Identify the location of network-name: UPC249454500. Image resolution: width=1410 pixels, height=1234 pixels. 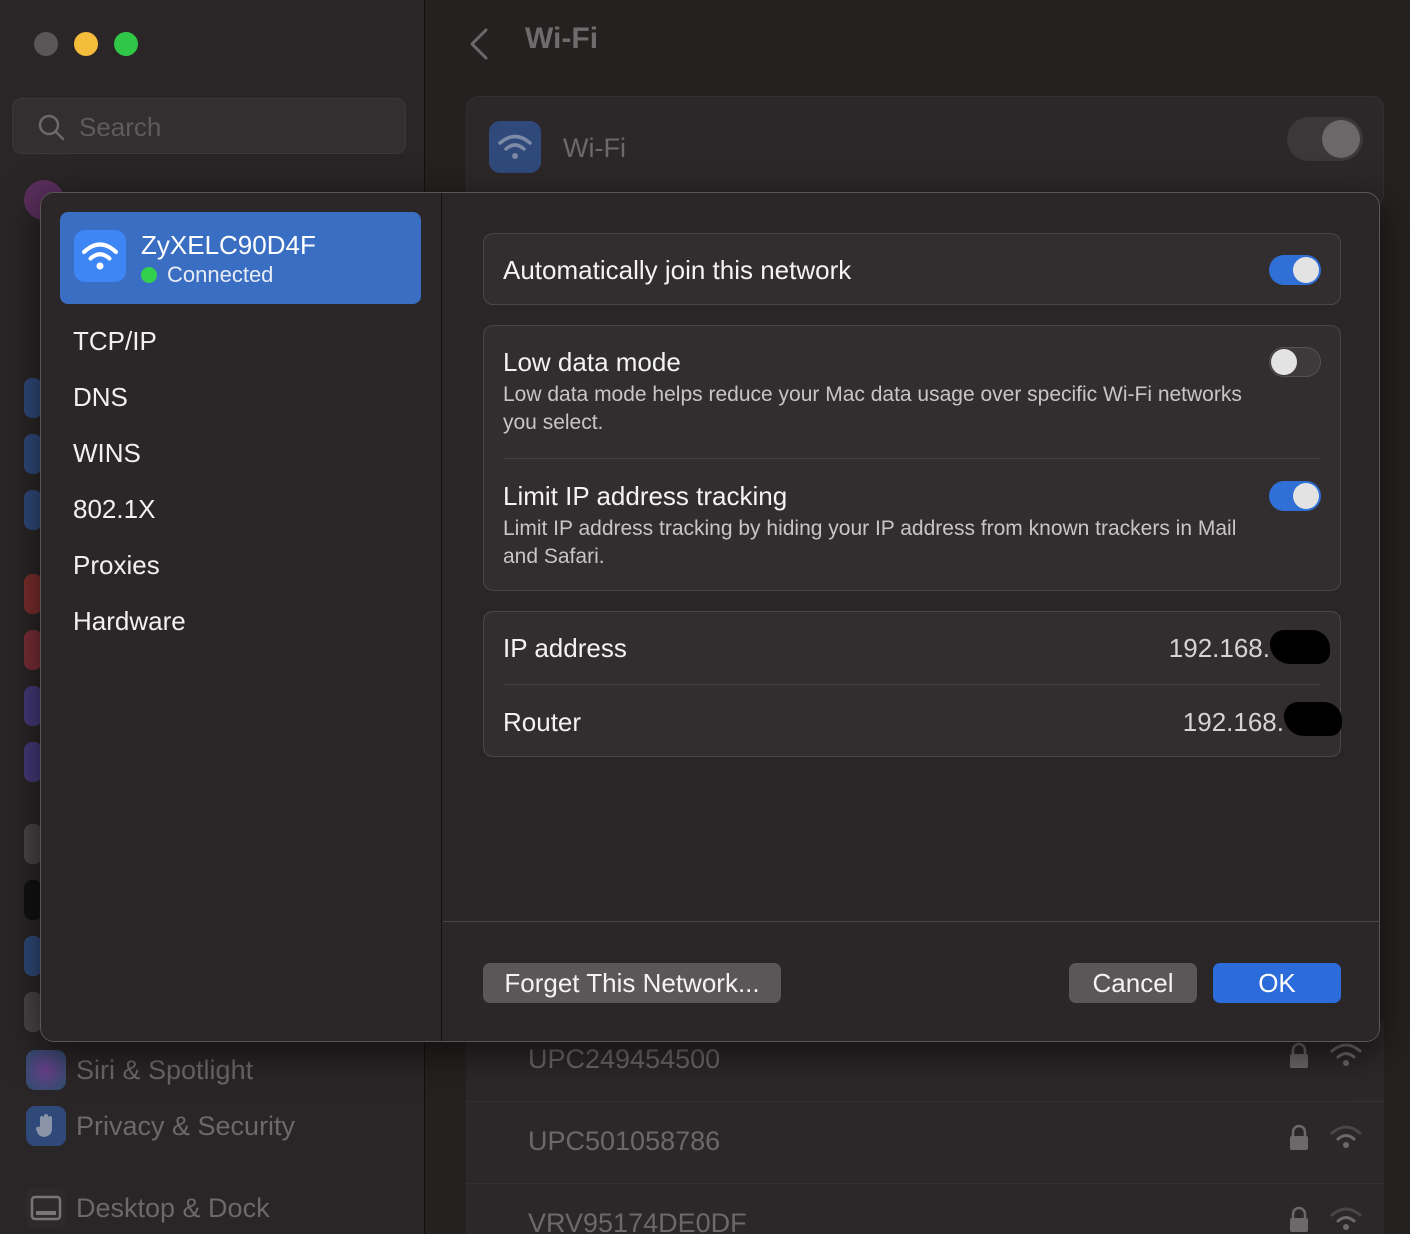
(624, 1059).